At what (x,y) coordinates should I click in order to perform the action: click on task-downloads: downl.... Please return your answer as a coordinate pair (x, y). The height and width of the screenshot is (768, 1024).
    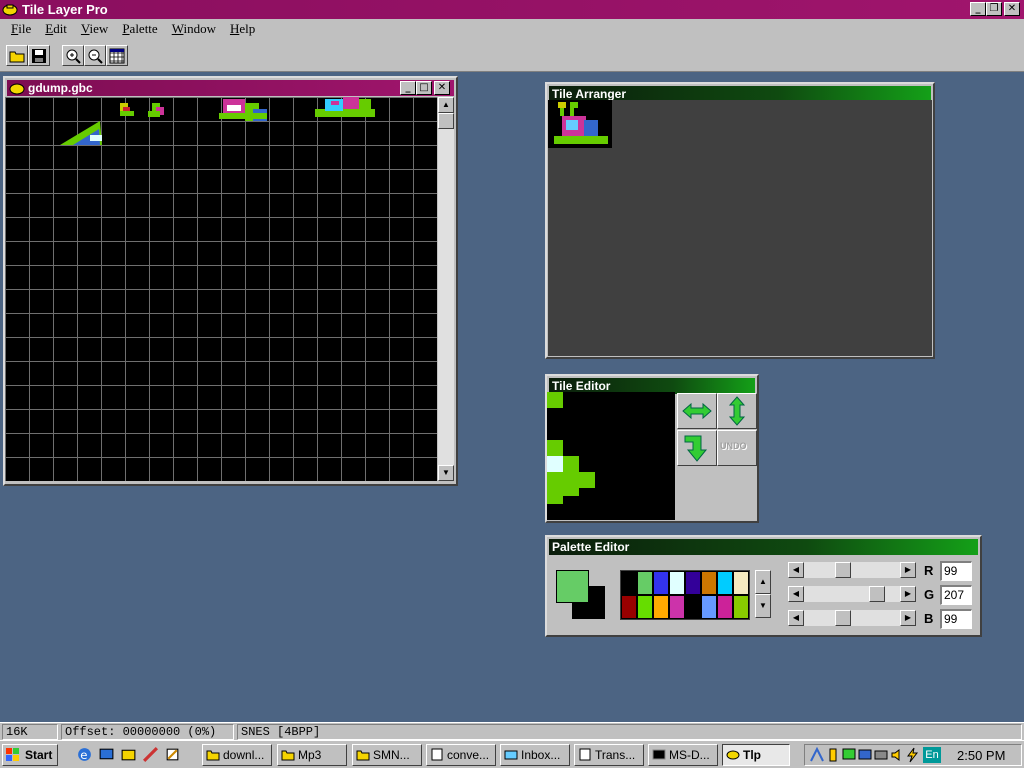
    Looking at the image, I should click on (237, 755).